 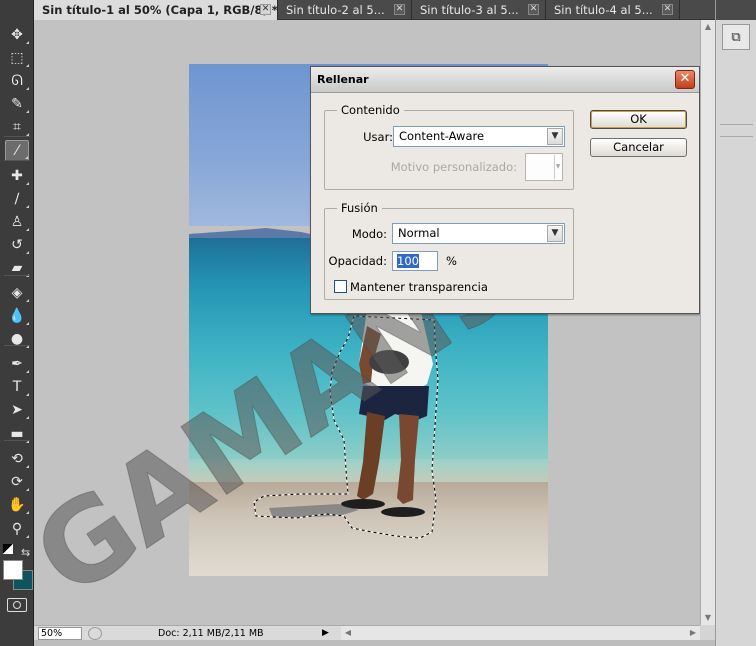 I want to click on document-tab: Sin título-1 al 50% (Capa 1, RGB/8) * ✕, so click(x=156, y=10).